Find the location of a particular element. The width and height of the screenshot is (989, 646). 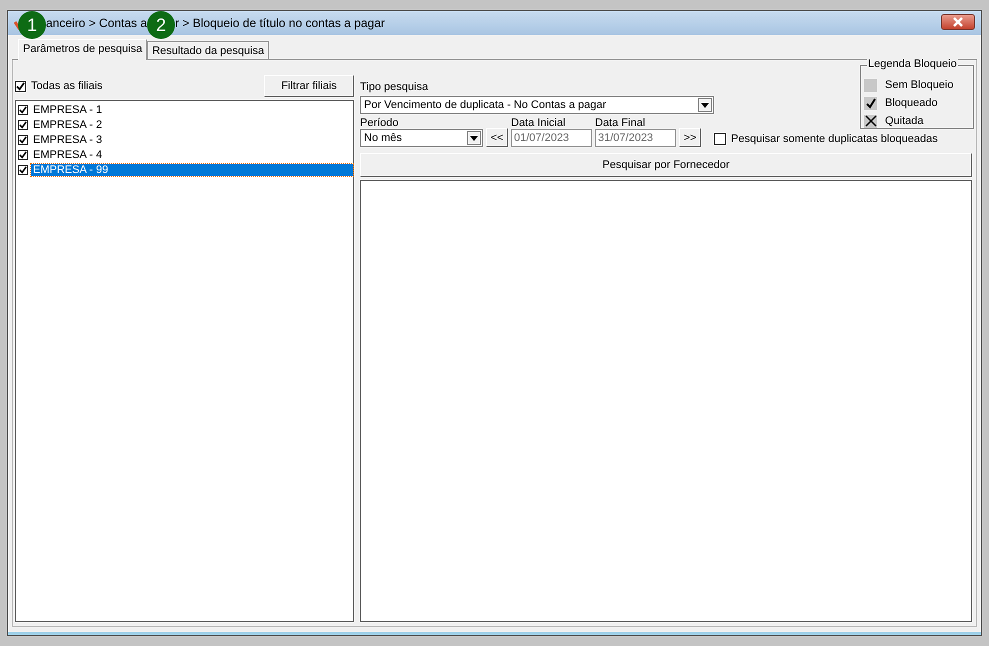

next-button: >> is located at coordinates (690, 137).